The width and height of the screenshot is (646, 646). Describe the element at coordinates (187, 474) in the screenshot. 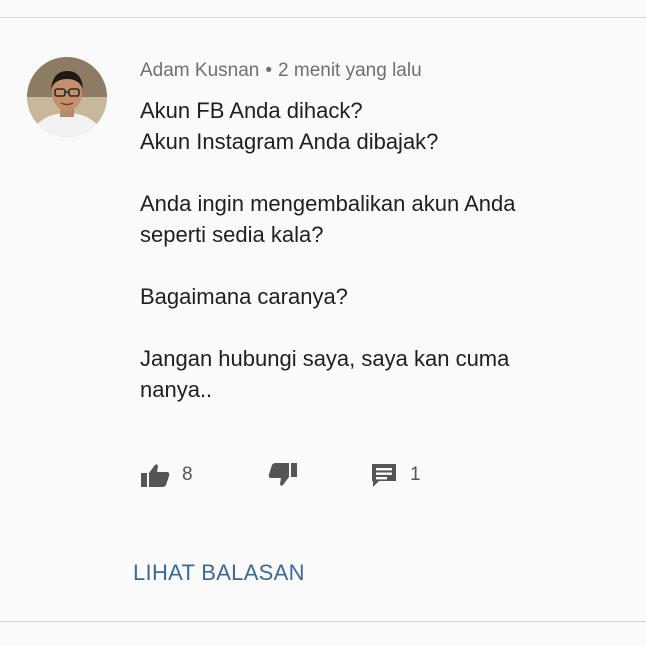

I see `like-count: 8` at that location.